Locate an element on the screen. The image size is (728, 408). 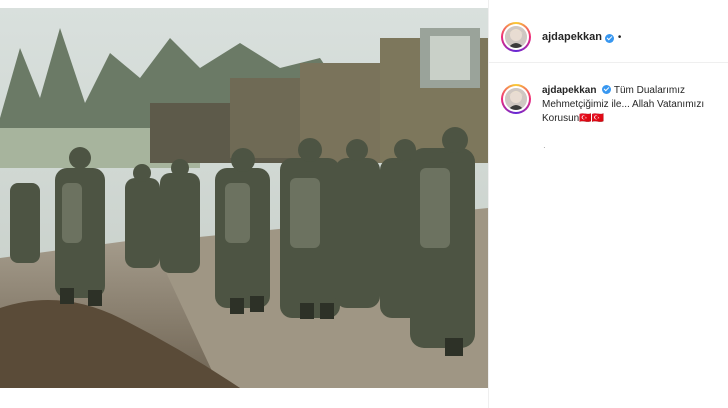
caption-avatar-border is located at coordinates (516, 99).